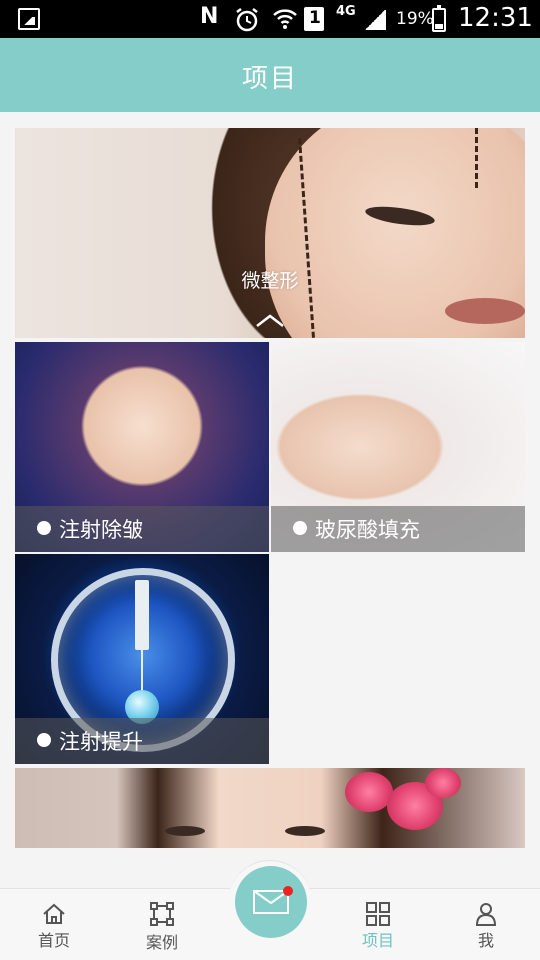 The height and width of the screenshot is (960, 540). Describe the element at coordinates (162, 914) in the screenshot. I see `crop-frame-icon` at that location.